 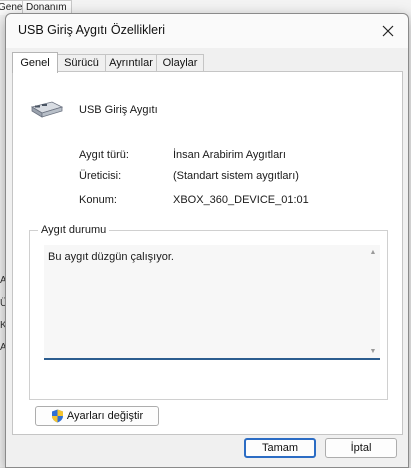 What do you see at coordinates (92, 30) in the screenshot?
I see `dialog-title: USB Giriş Aygıtı Özellikleri` at bounding box center [92, 30].